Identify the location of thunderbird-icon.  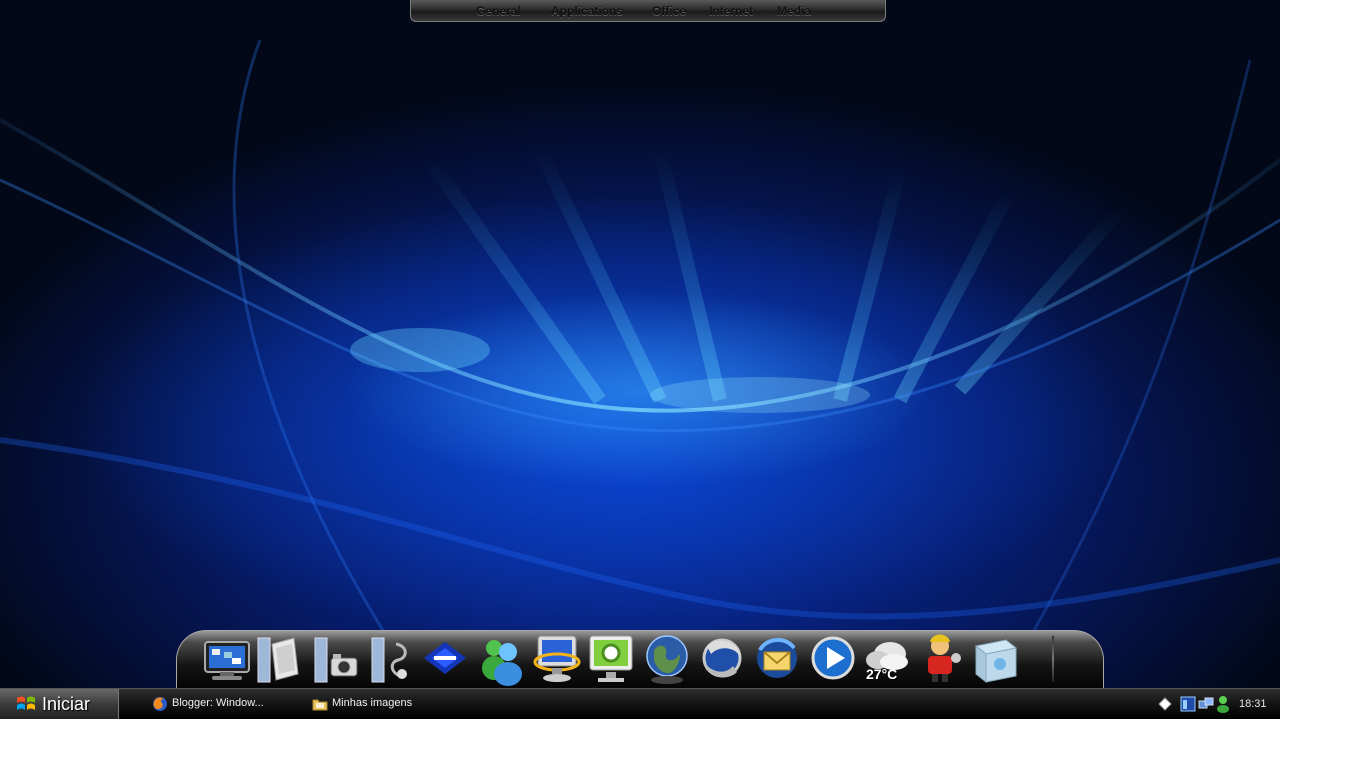
(777, 659).